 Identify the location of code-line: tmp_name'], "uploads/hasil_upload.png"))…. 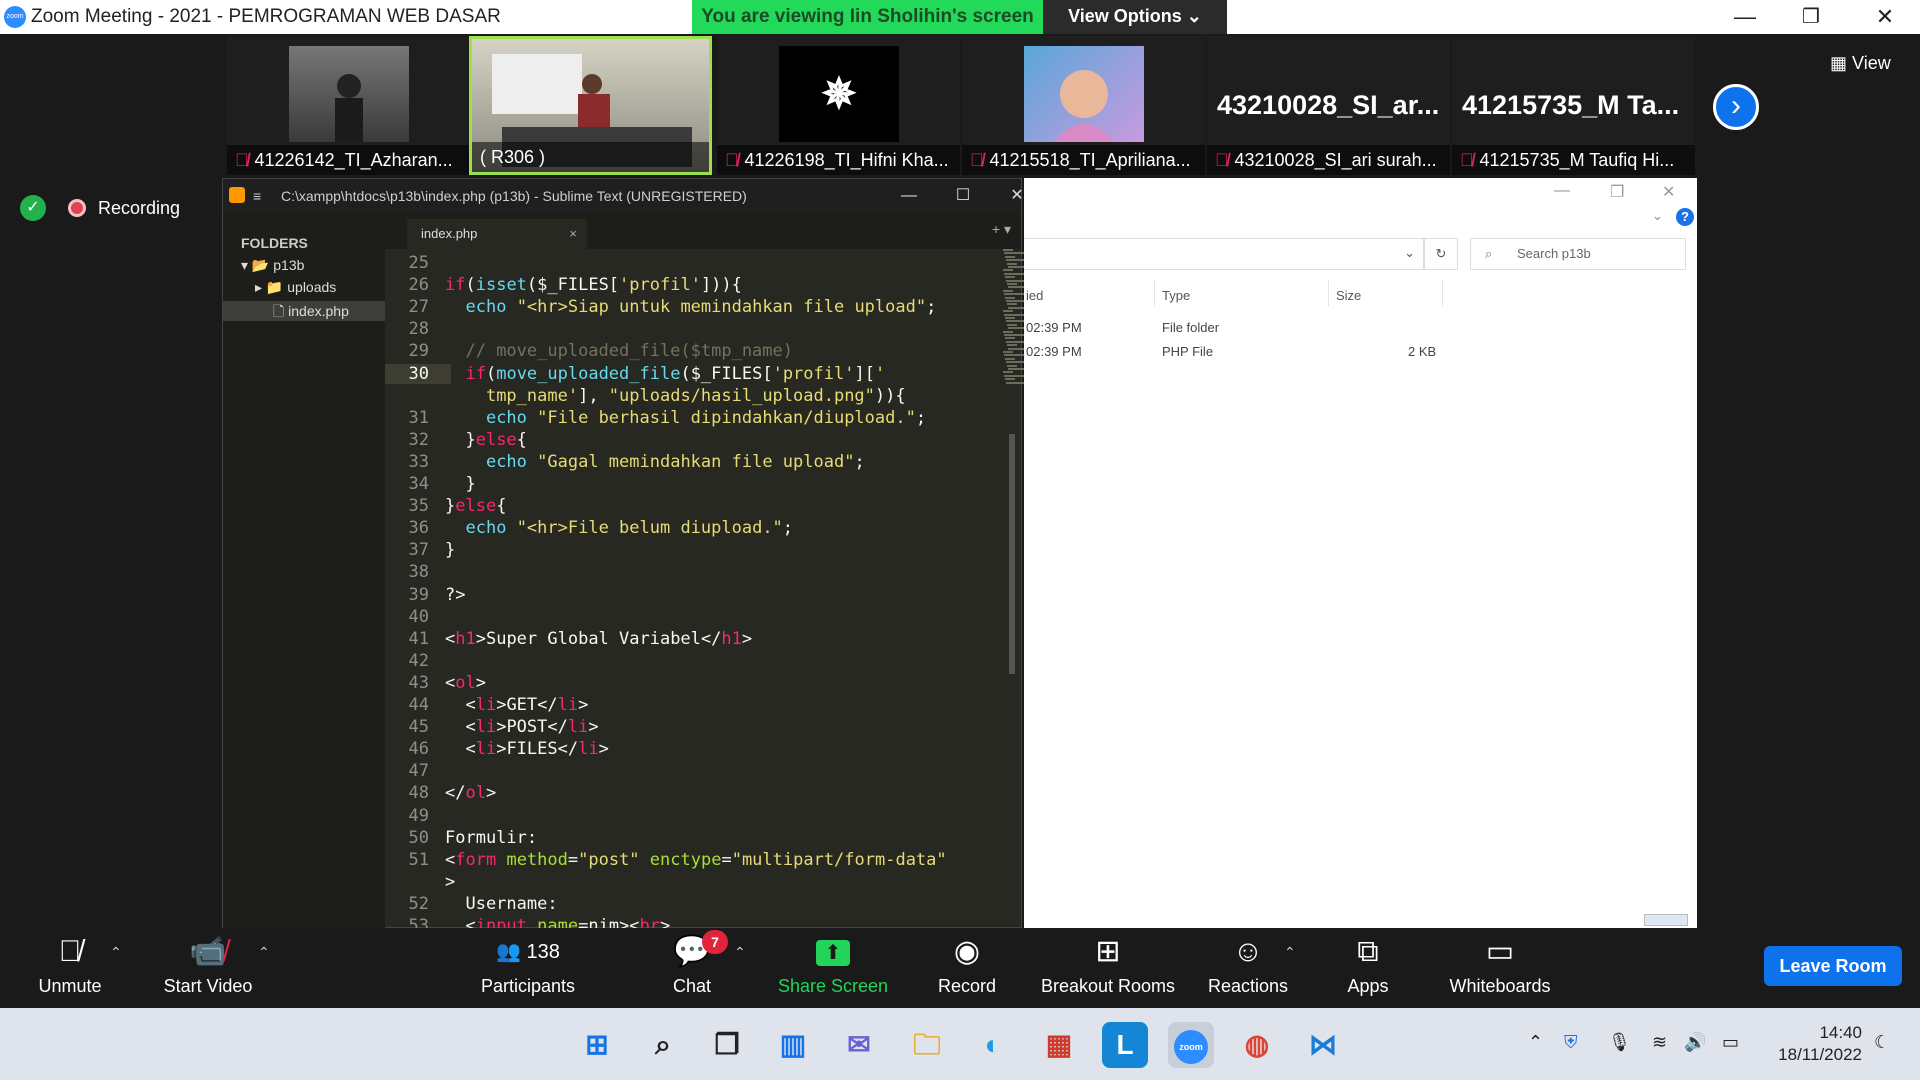
(675, 396).